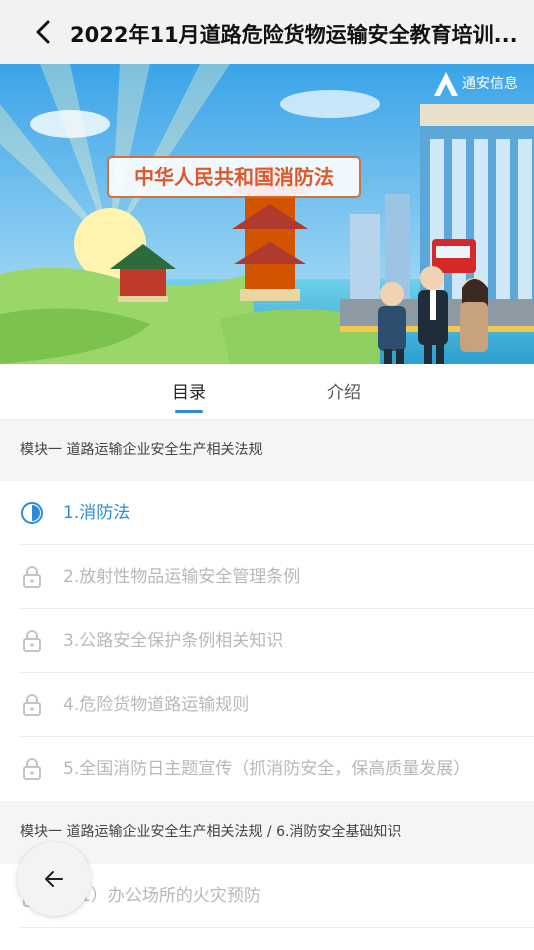 The width and height of the screenshot is (534, 950). I want to click on lesson-title: （1）办公场所的火灾预防, so click(162, 896).